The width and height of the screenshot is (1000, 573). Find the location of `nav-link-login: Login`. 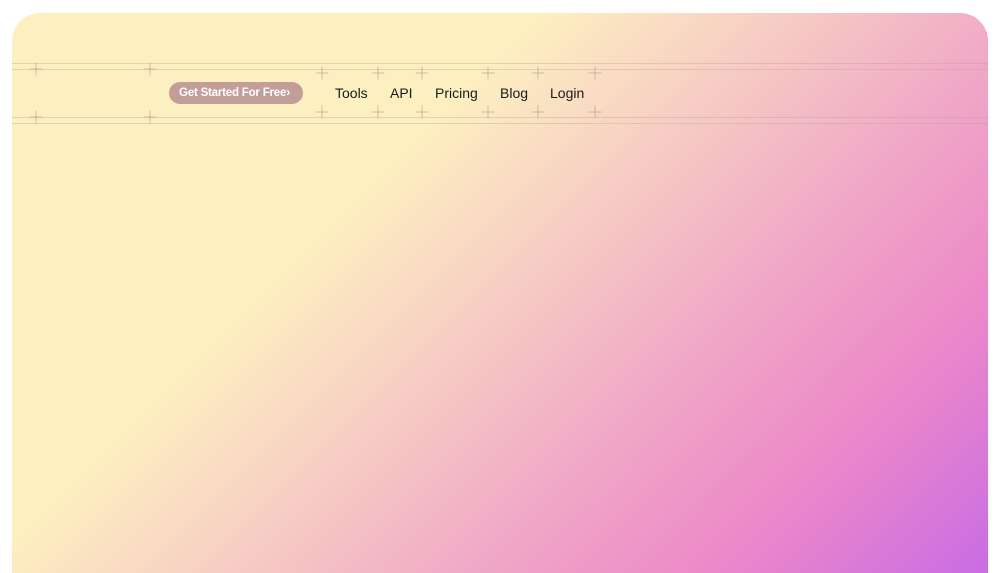

nav-link-login: Login is located at coordinates (567, 93).